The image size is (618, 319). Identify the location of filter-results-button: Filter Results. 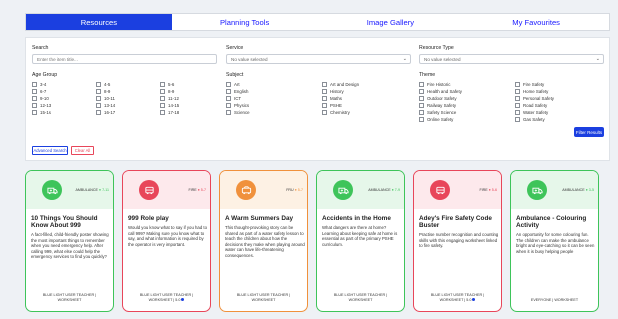
(589, 132).